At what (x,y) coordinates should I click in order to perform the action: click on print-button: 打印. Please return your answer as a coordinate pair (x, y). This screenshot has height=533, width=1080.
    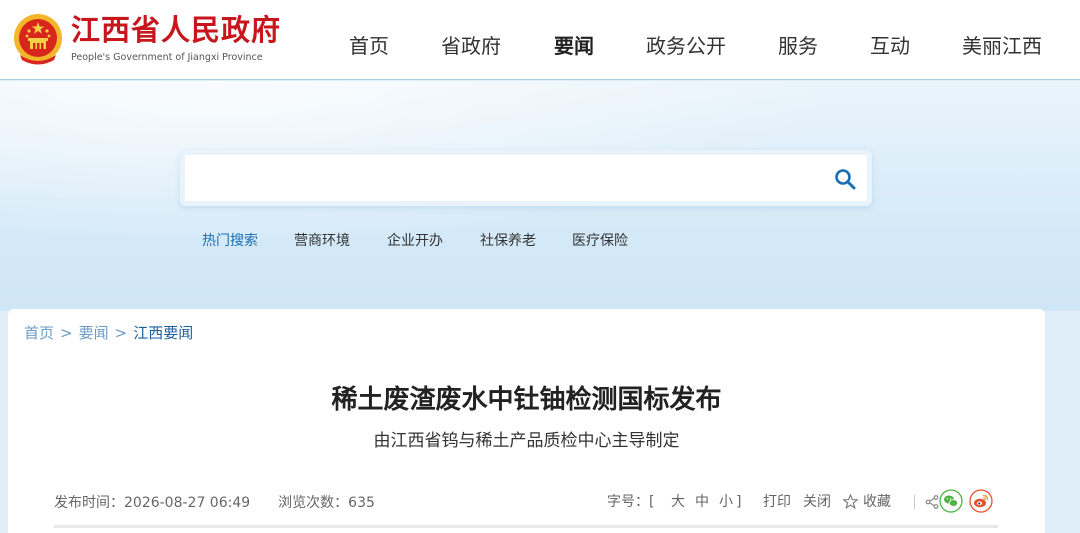
    Looking at the image, I should click on (777, 502).